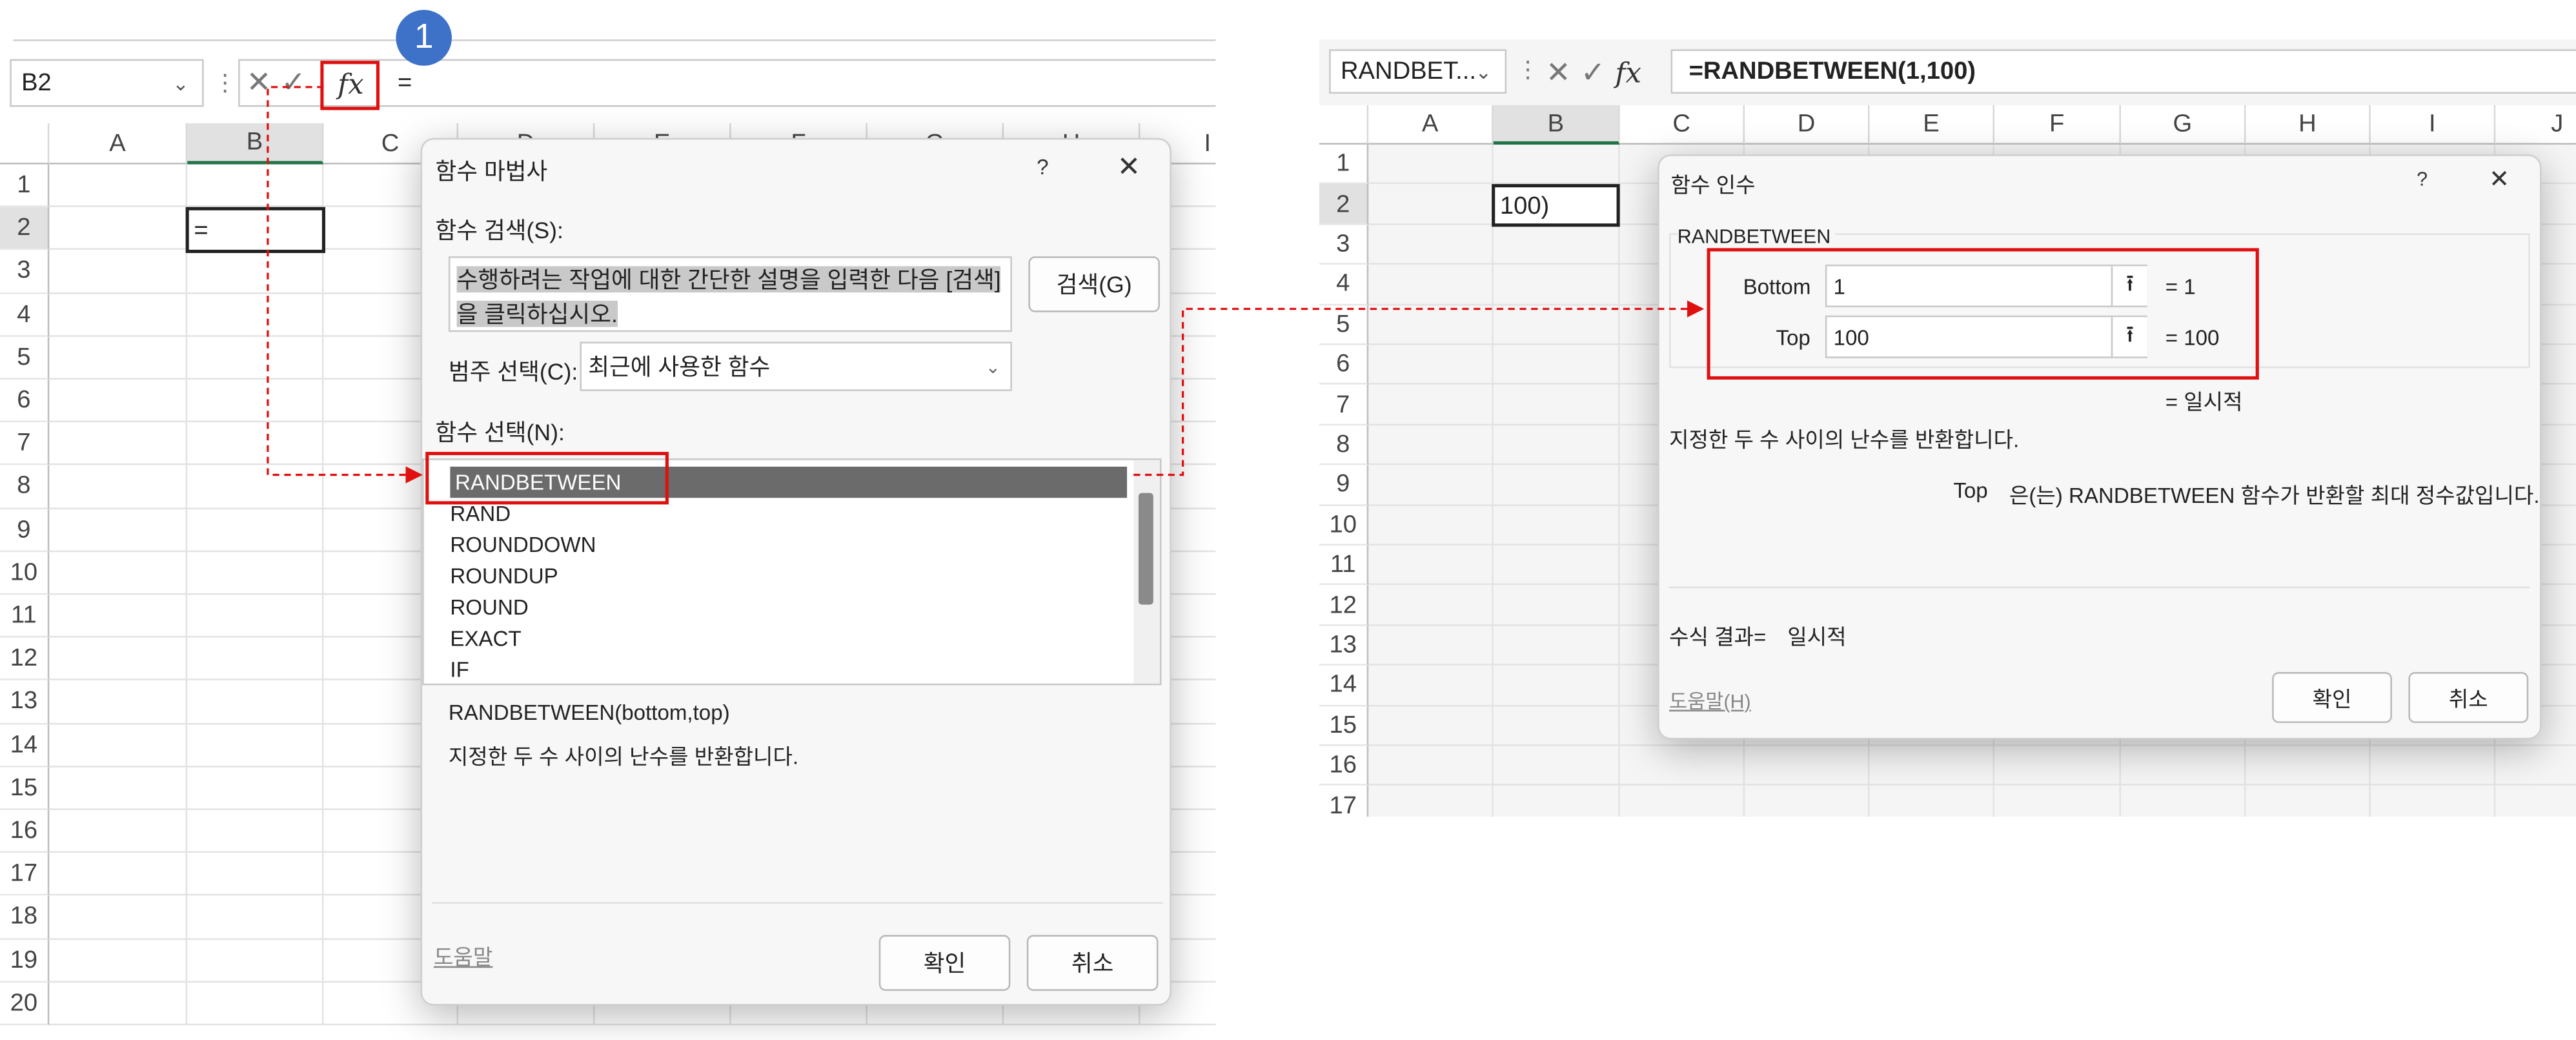 This screenshot has width=2576, height=1040. What do you see at coordinates (1419, 388) in the screenshot?
I see `arrow-list-to-arguments` at bounding box center [1419, 388].